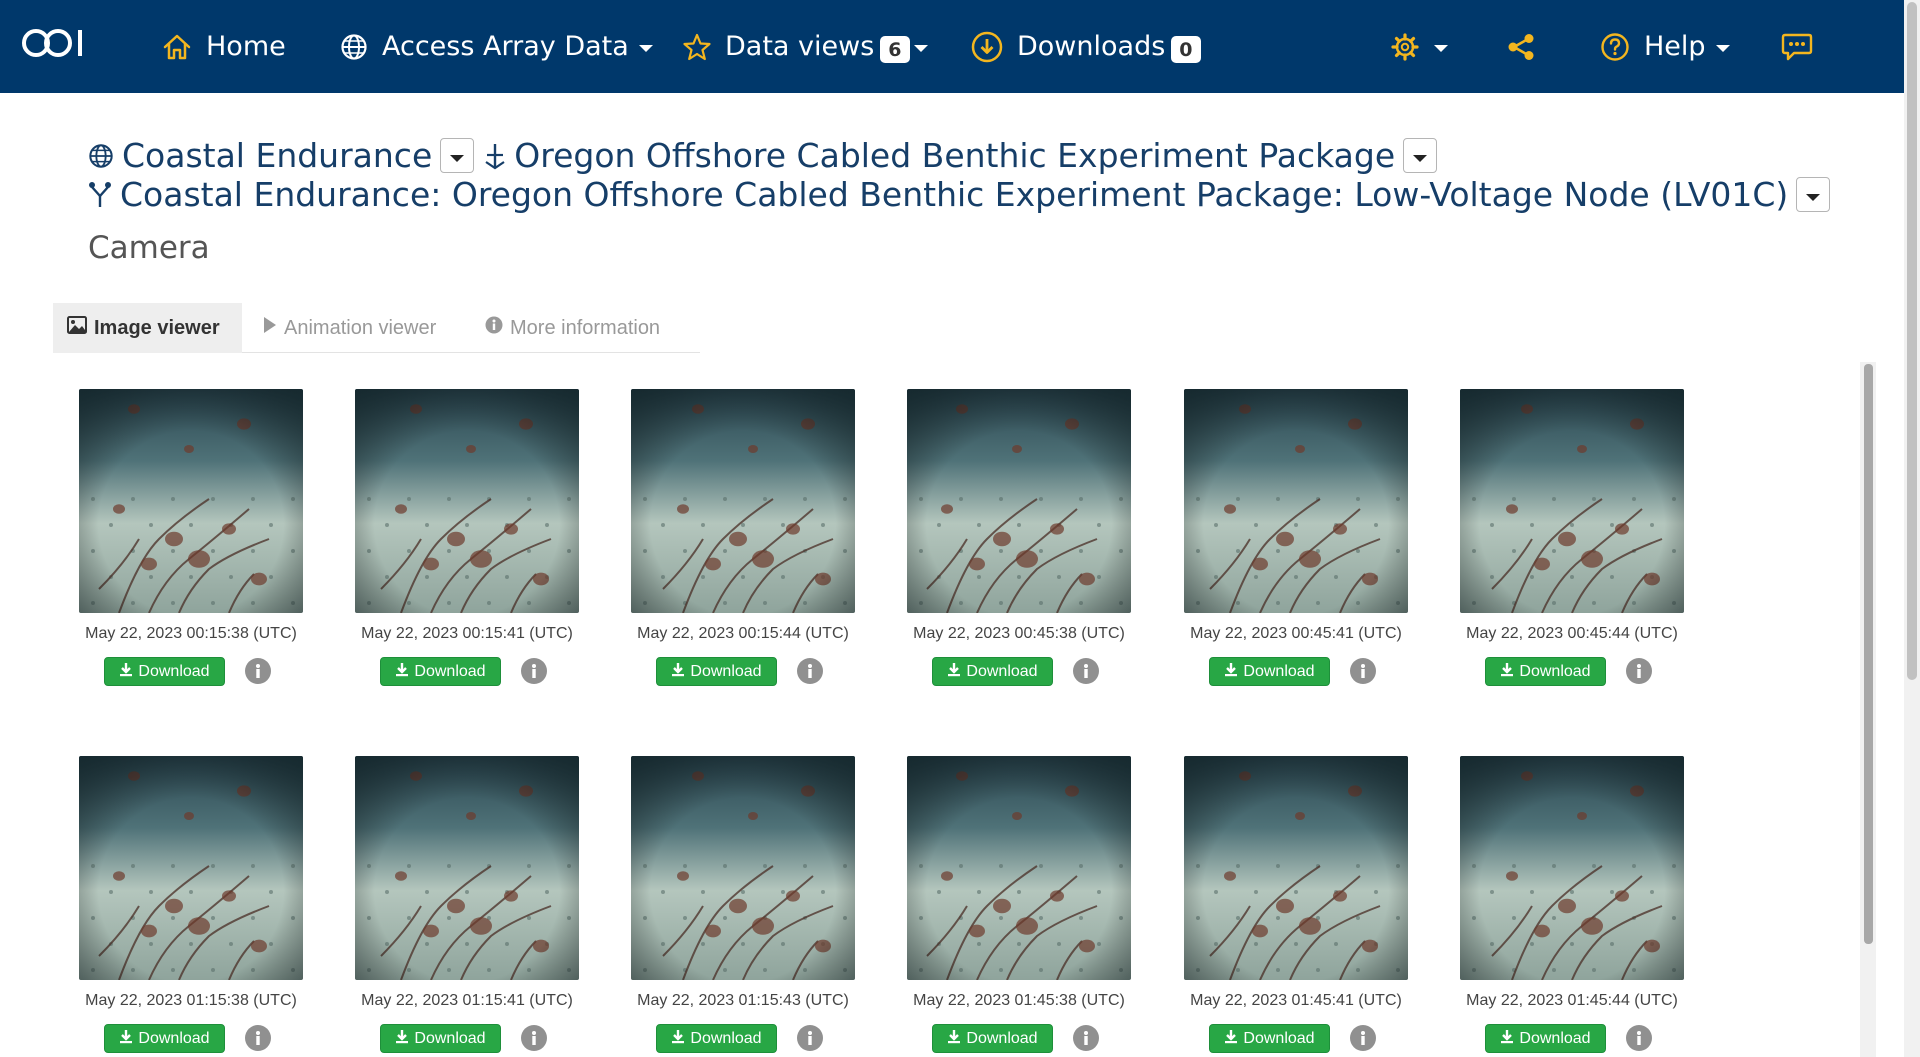 This screenshot has width=1920, height=1057. Describe the element at coordinates (360, 327) in the screenshot. I see `tab-animation-viewer-label: Animation viewer` at that location.